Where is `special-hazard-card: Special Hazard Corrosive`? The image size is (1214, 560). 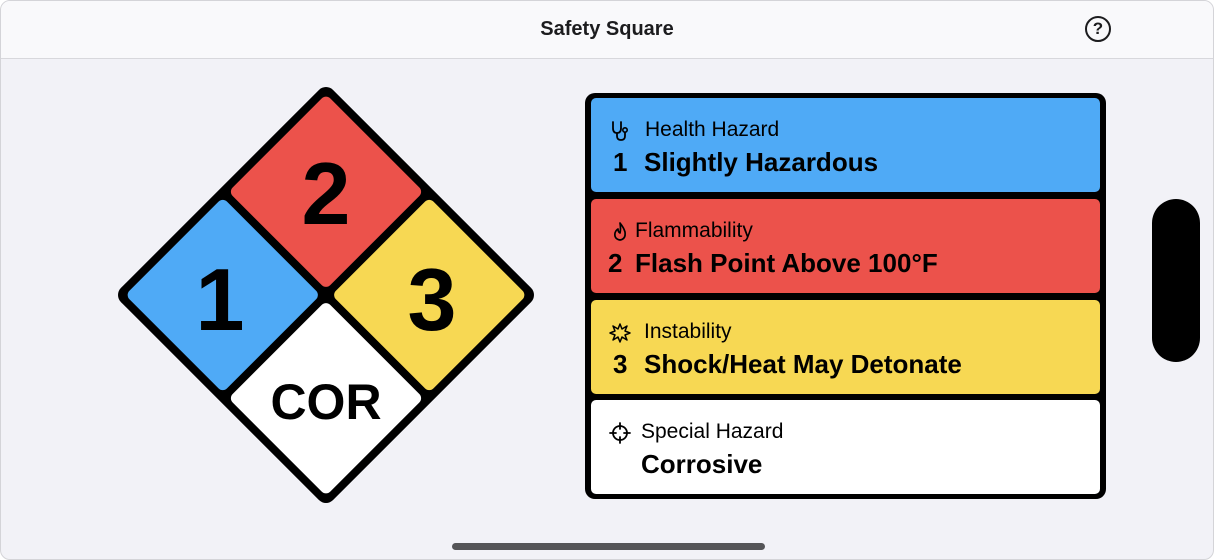
special-hazard-card: Special Hazard Corrosive is located at coordinates (845, 447).